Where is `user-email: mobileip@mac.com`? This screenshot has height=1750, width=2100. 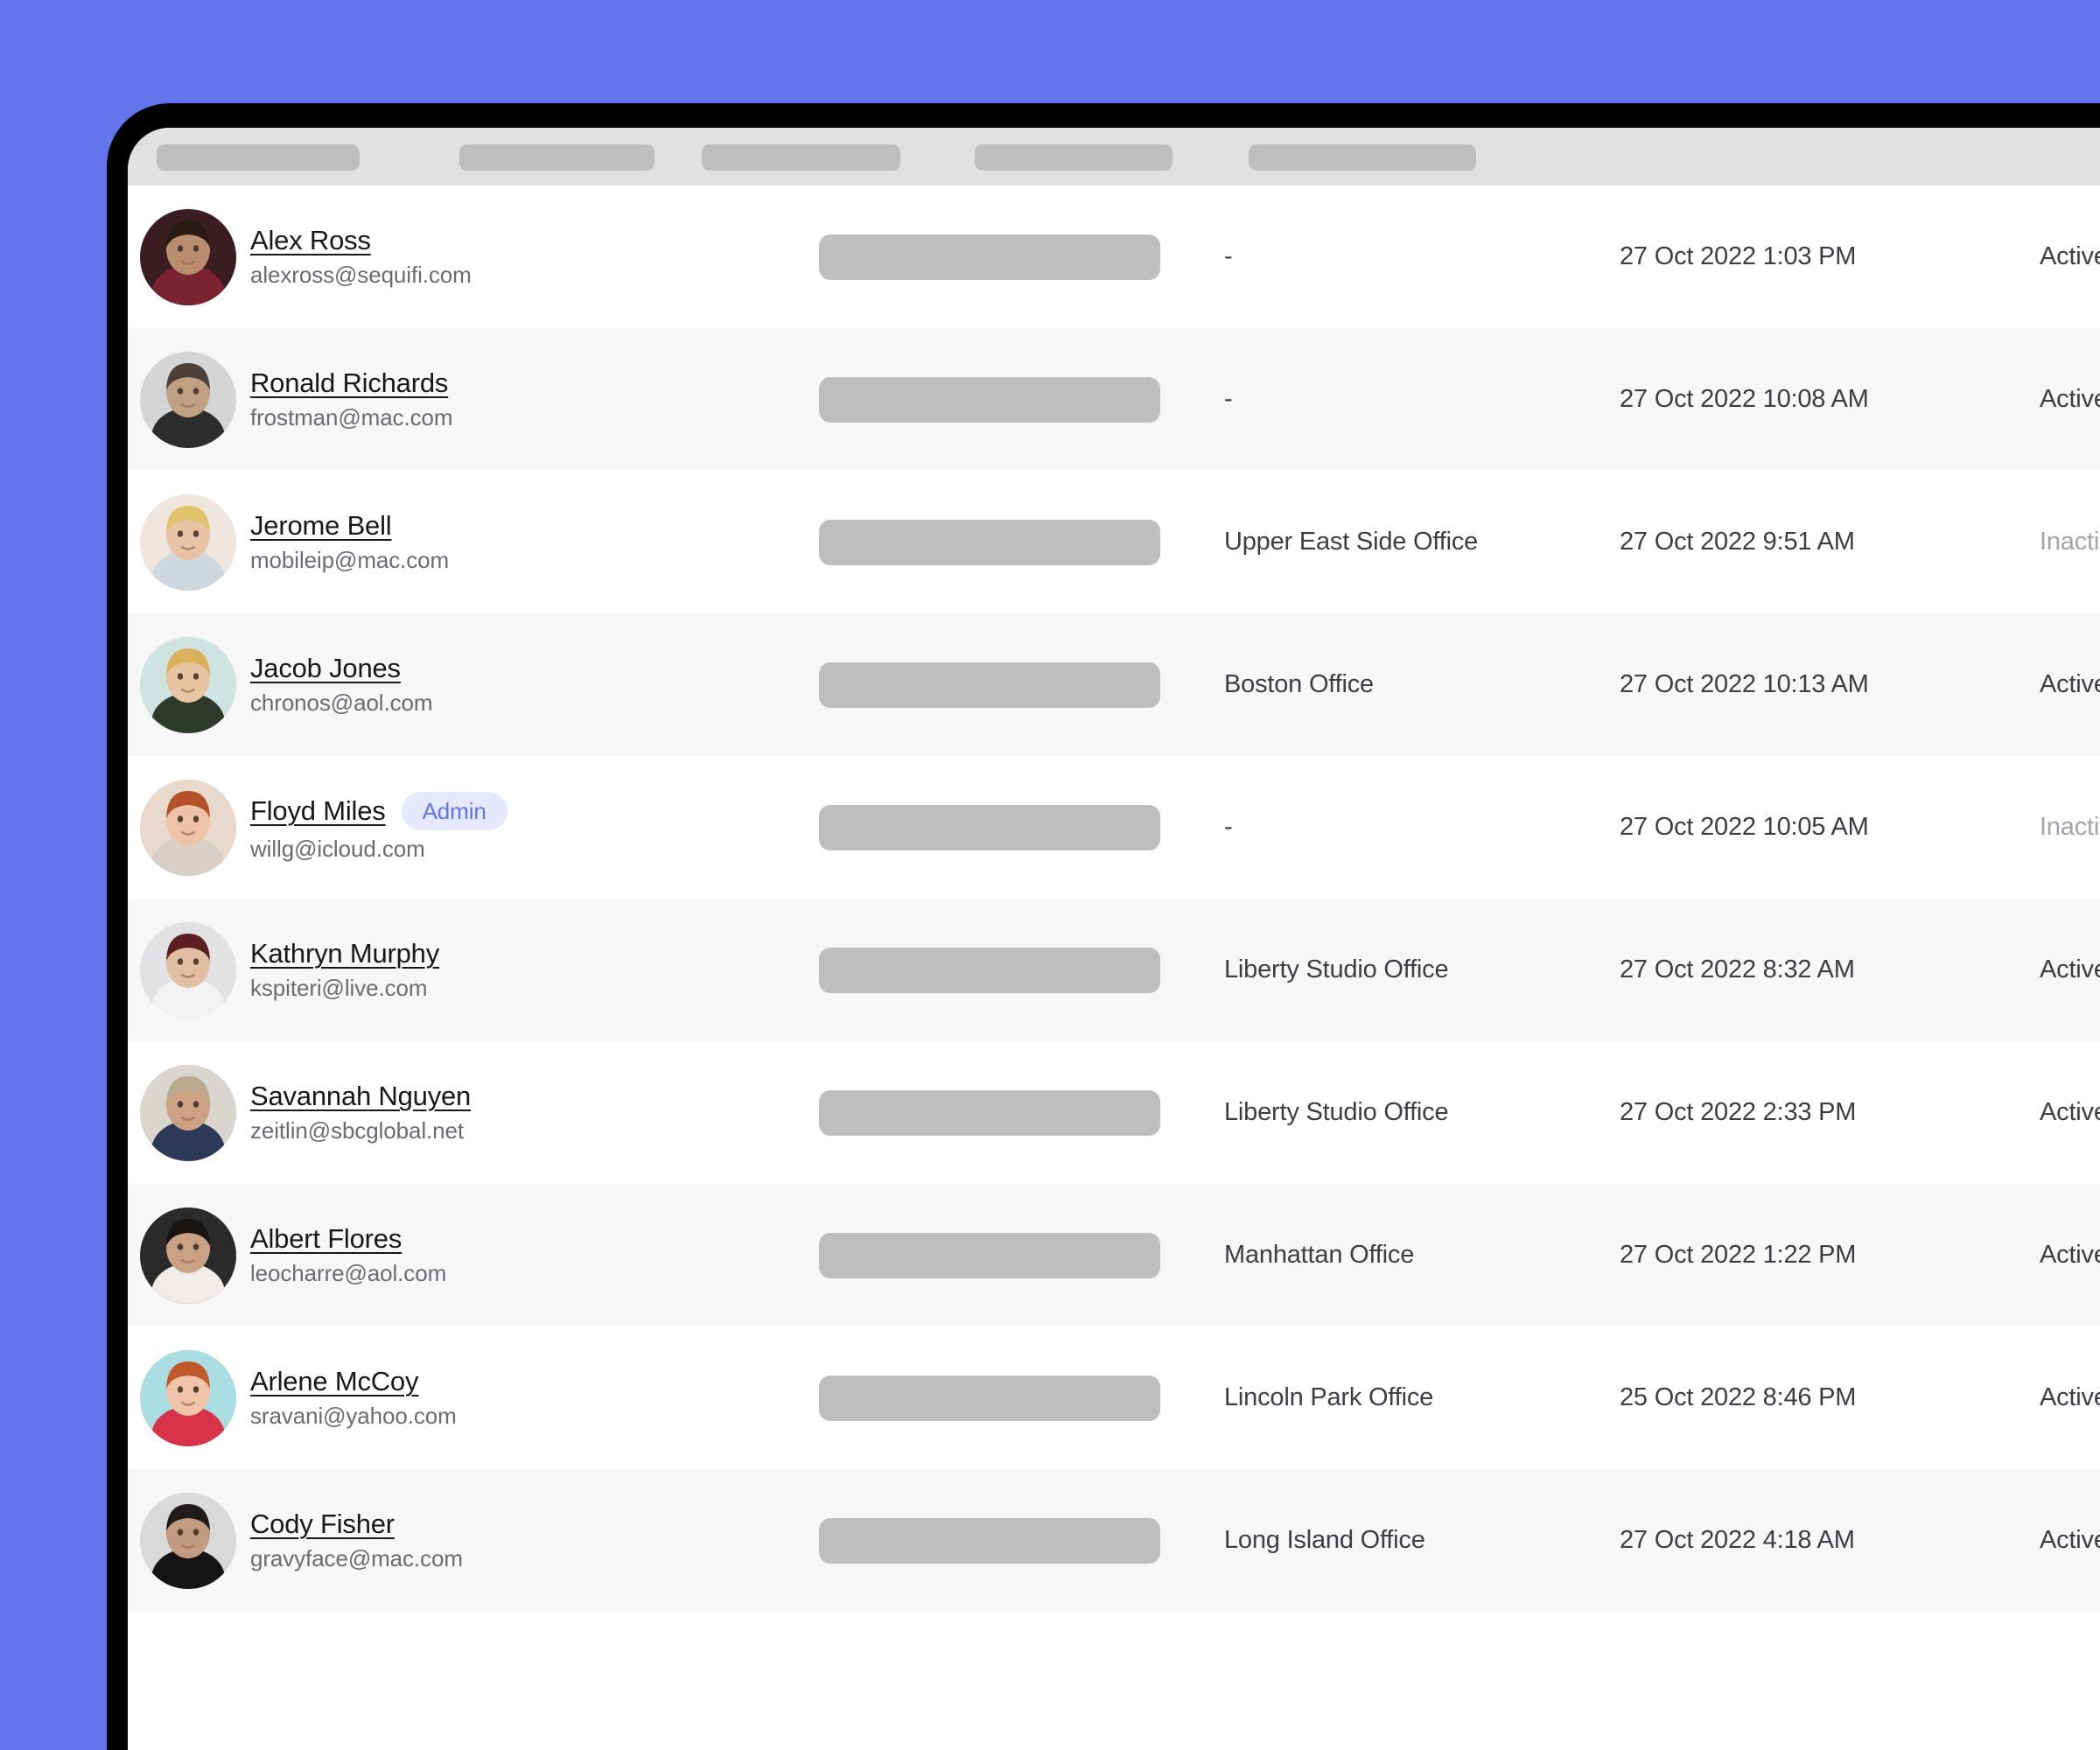 user-email: mobileip@mac.com is located at coordinates (350, 560).